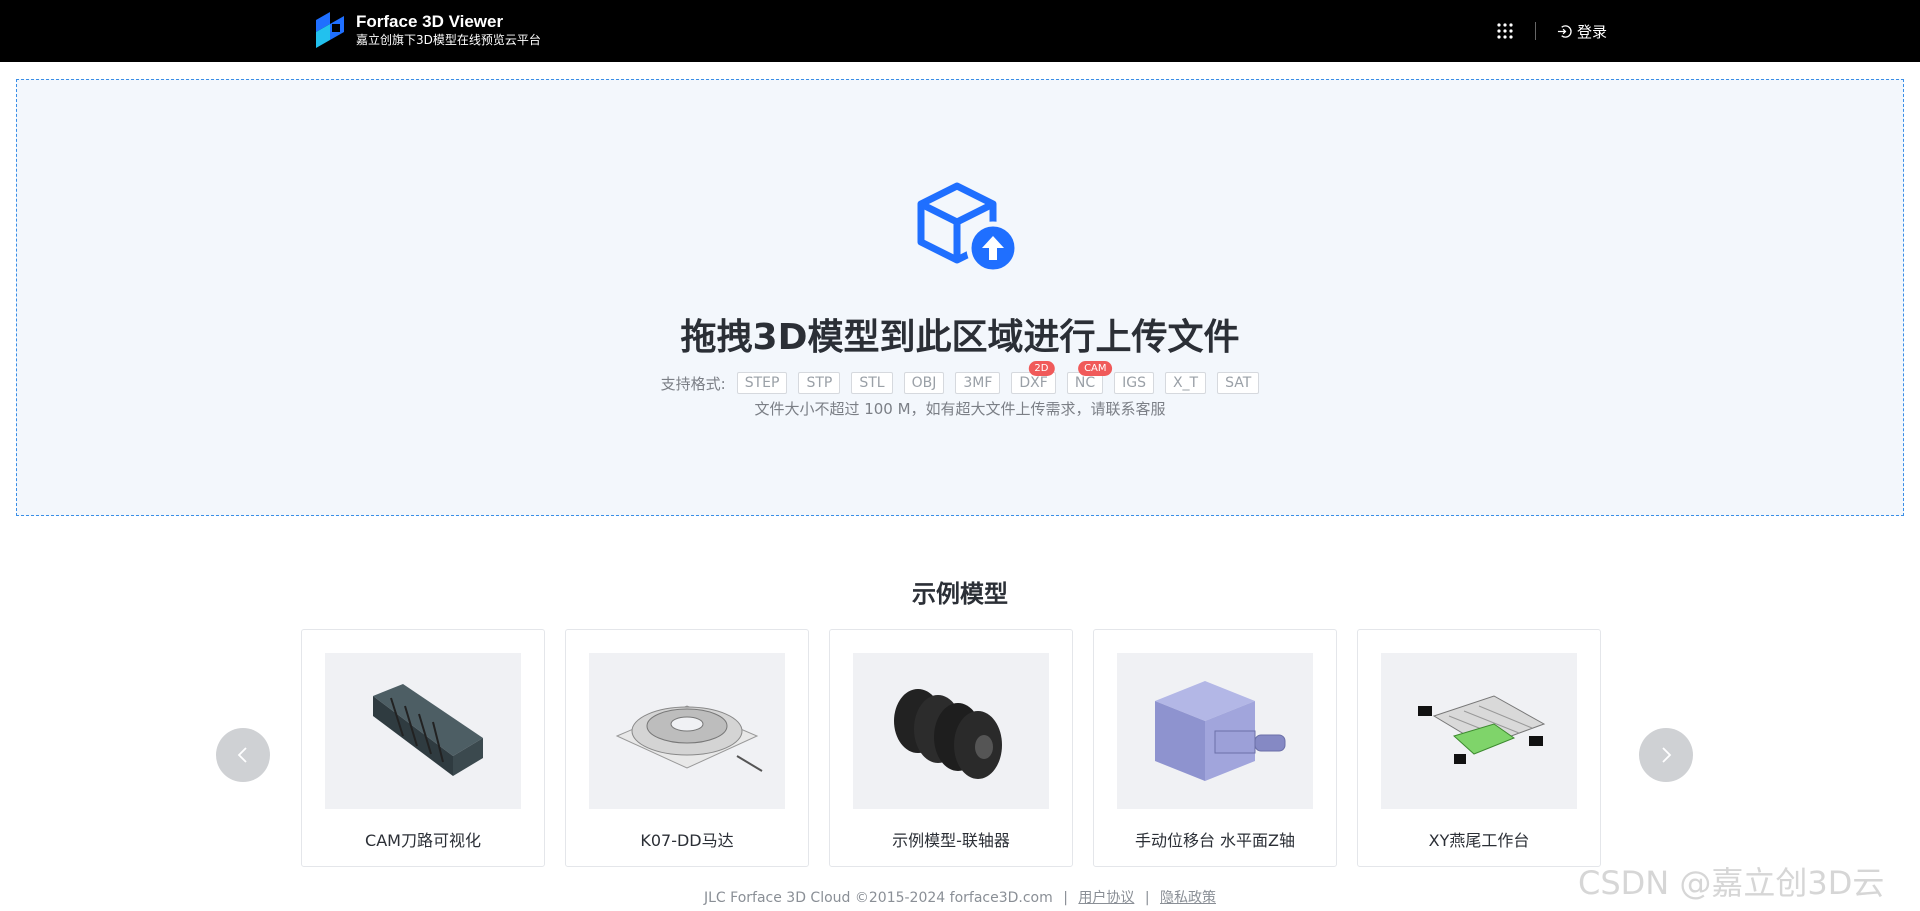  Describe the element at coordinates (1134, 383) in the screenshot. I see `format-tag-igs: IGS` at that location.